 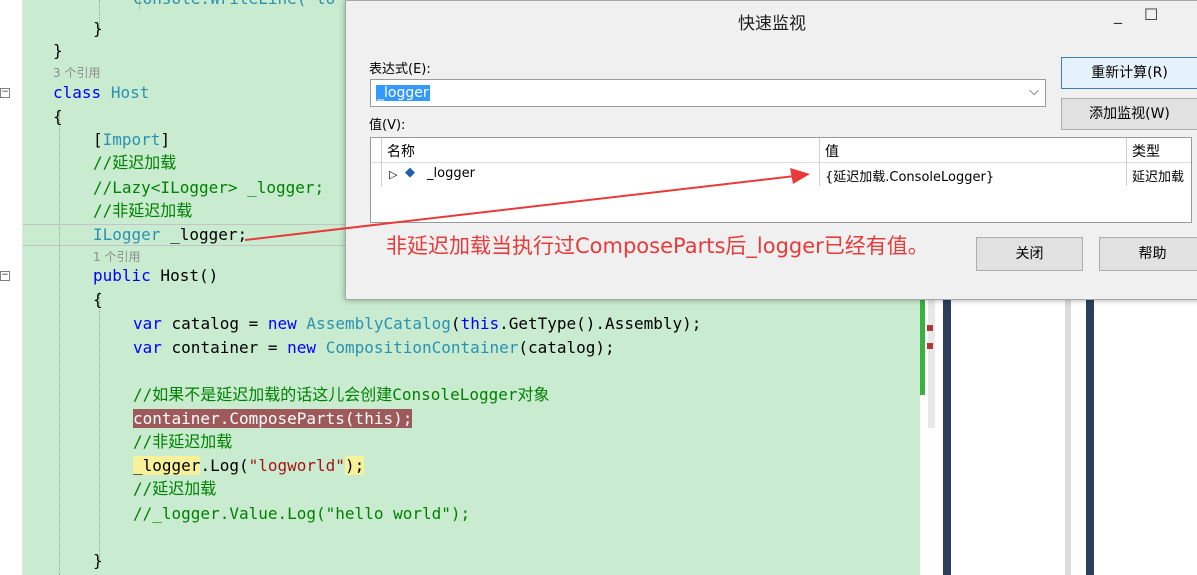 I want to click on help-button: 帮助, so click(x=1148, y=254).